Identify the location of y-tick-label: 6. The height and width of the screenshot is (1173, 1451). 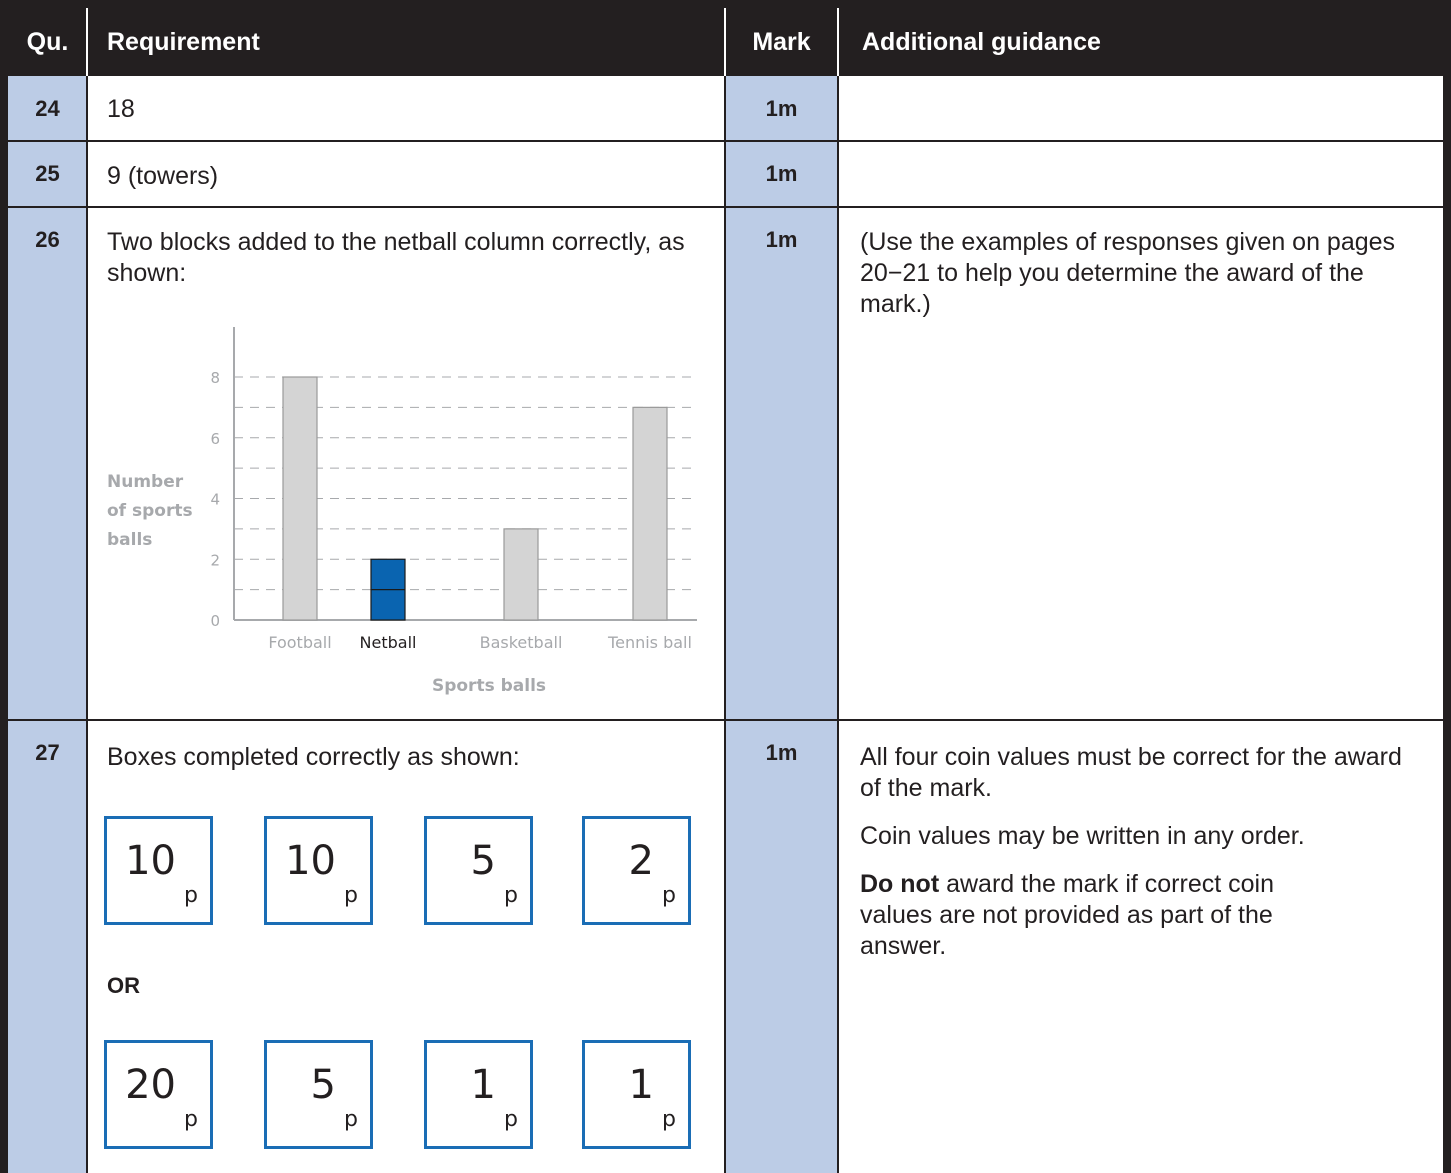
(215, 439).